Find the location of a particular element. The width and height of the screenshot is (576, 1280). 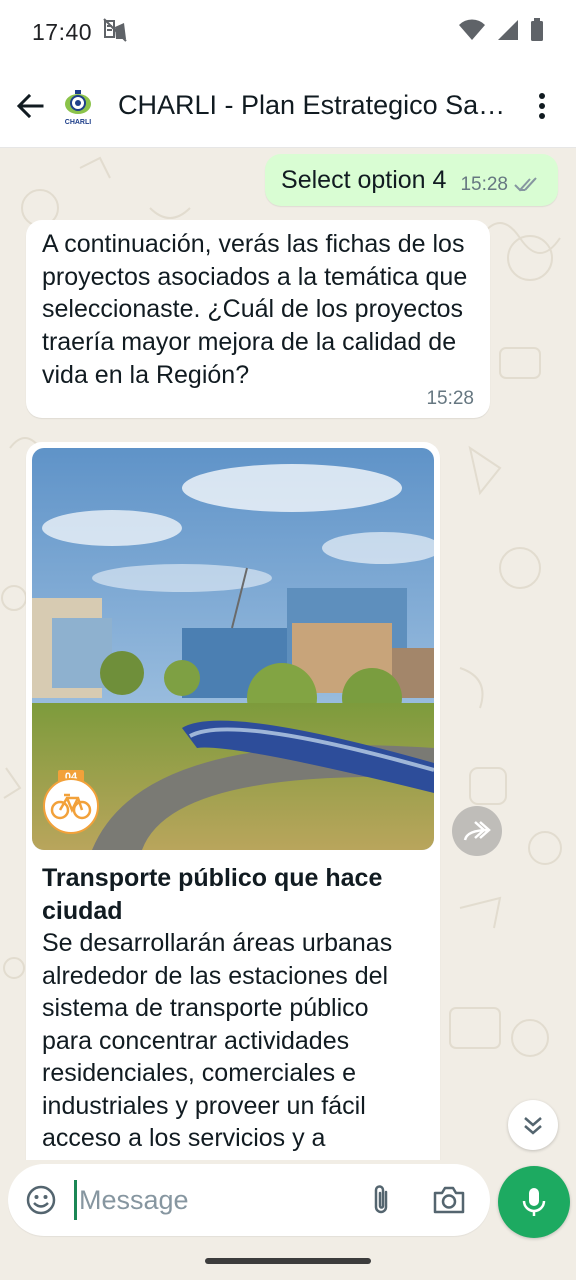

forward-button is located at coordinates (477, 831).